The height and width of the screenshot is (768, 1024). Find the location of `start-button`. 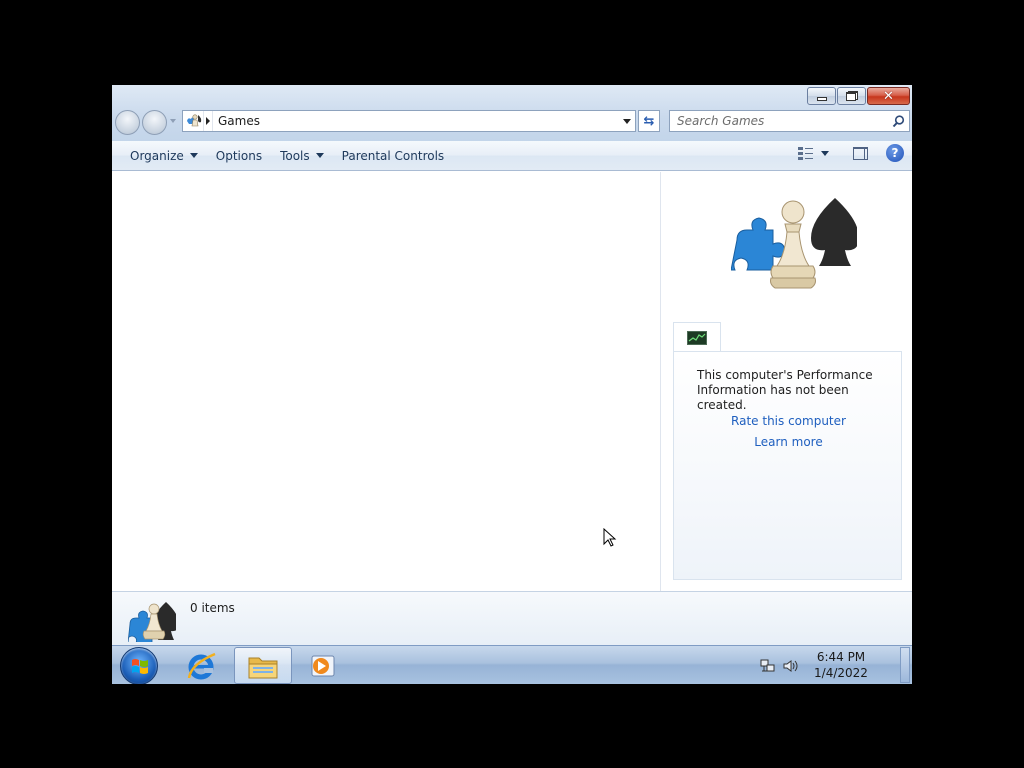

start-button is located at coordinates (139, 665).